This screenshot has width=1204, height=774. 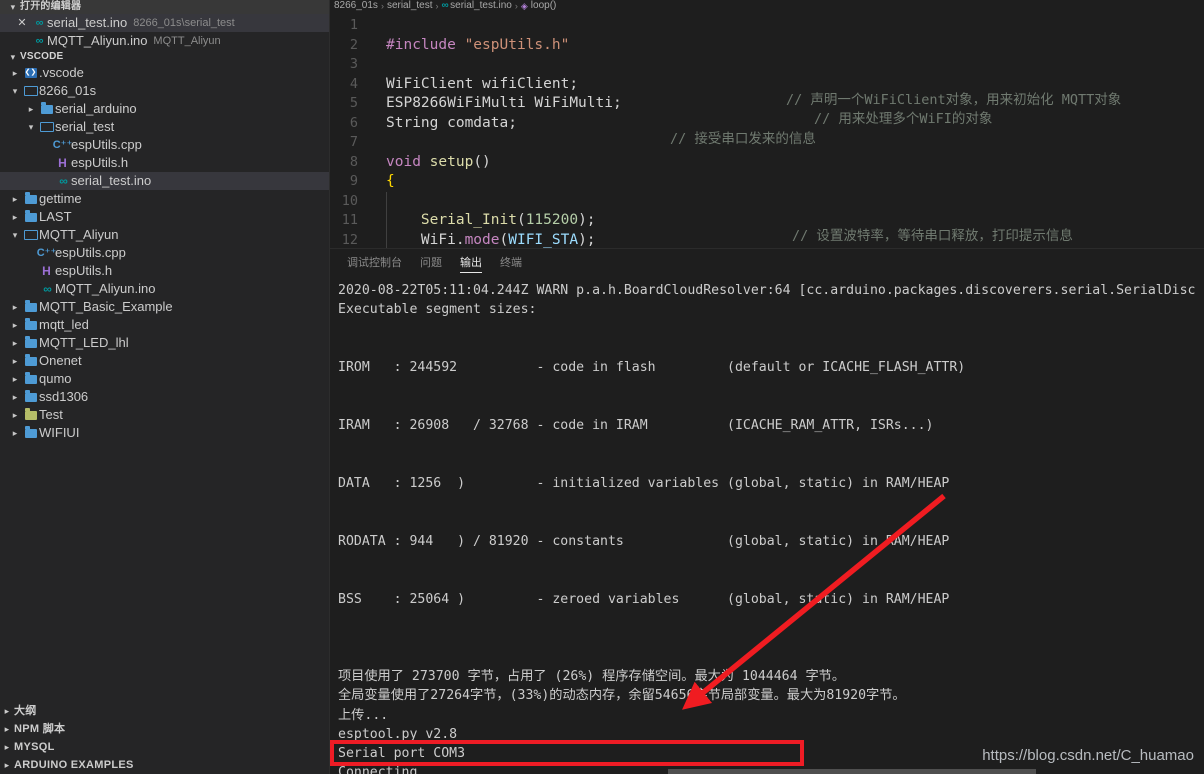 I want to click on line-number: 7, so click(x=353, y=142).